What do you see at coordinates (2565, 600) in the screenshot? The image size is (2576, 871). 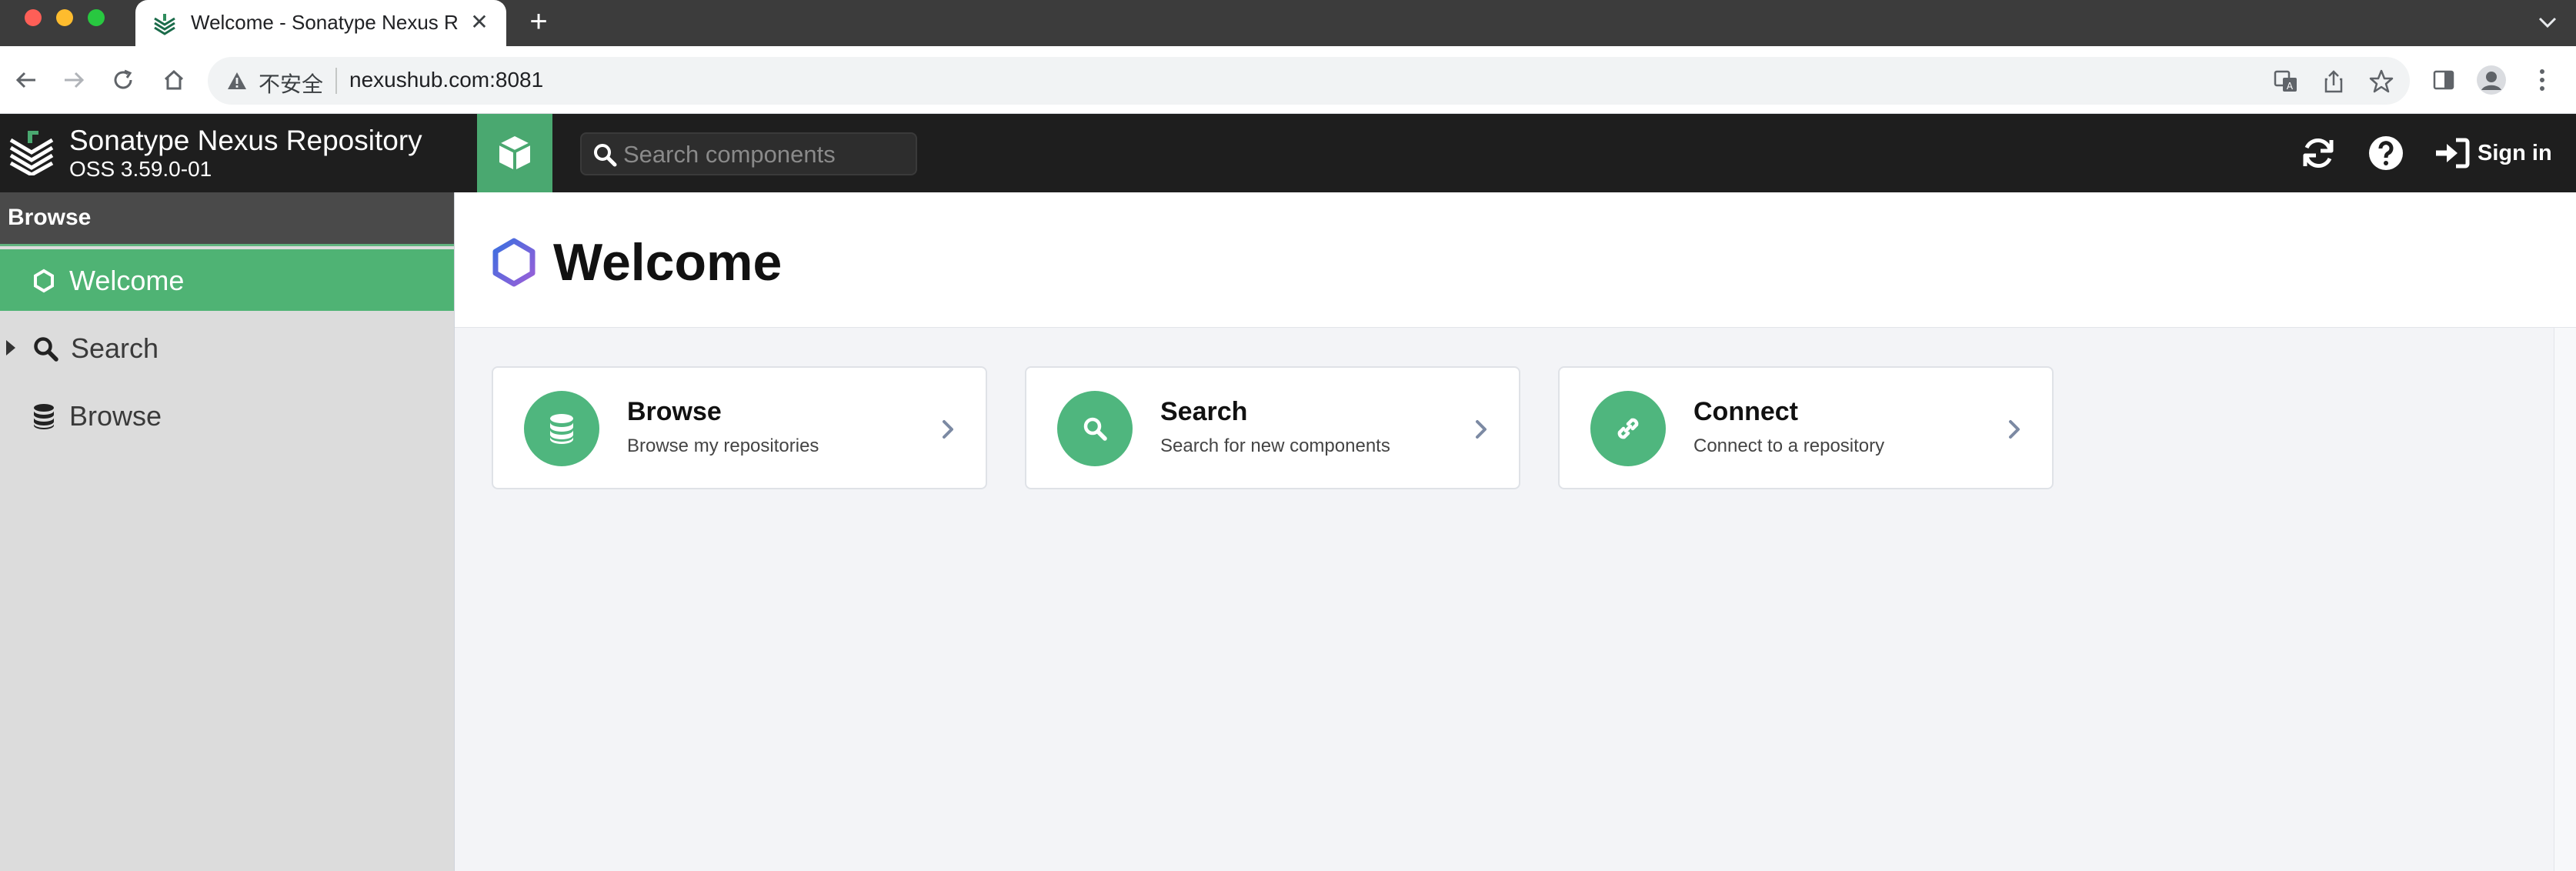 I see `main-scrollbar` at bounding box center [2565, 600].